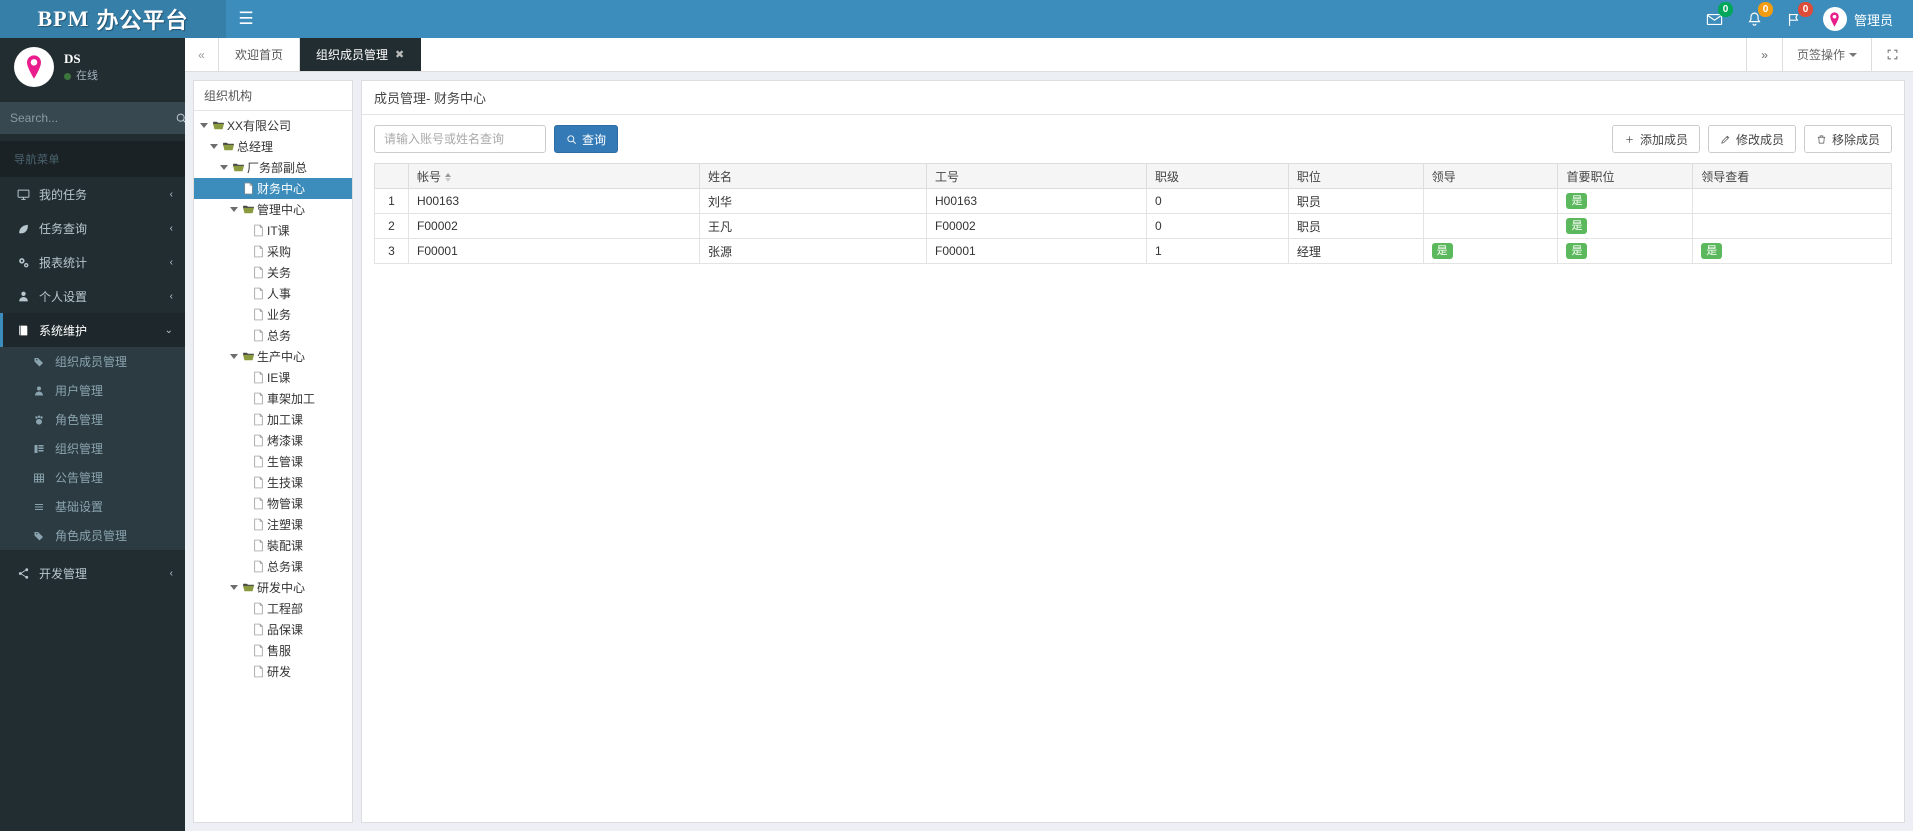 The height and width of the screenshot is (831, 1913). I want to click on tree-node: 总务课, so click(273, 566).